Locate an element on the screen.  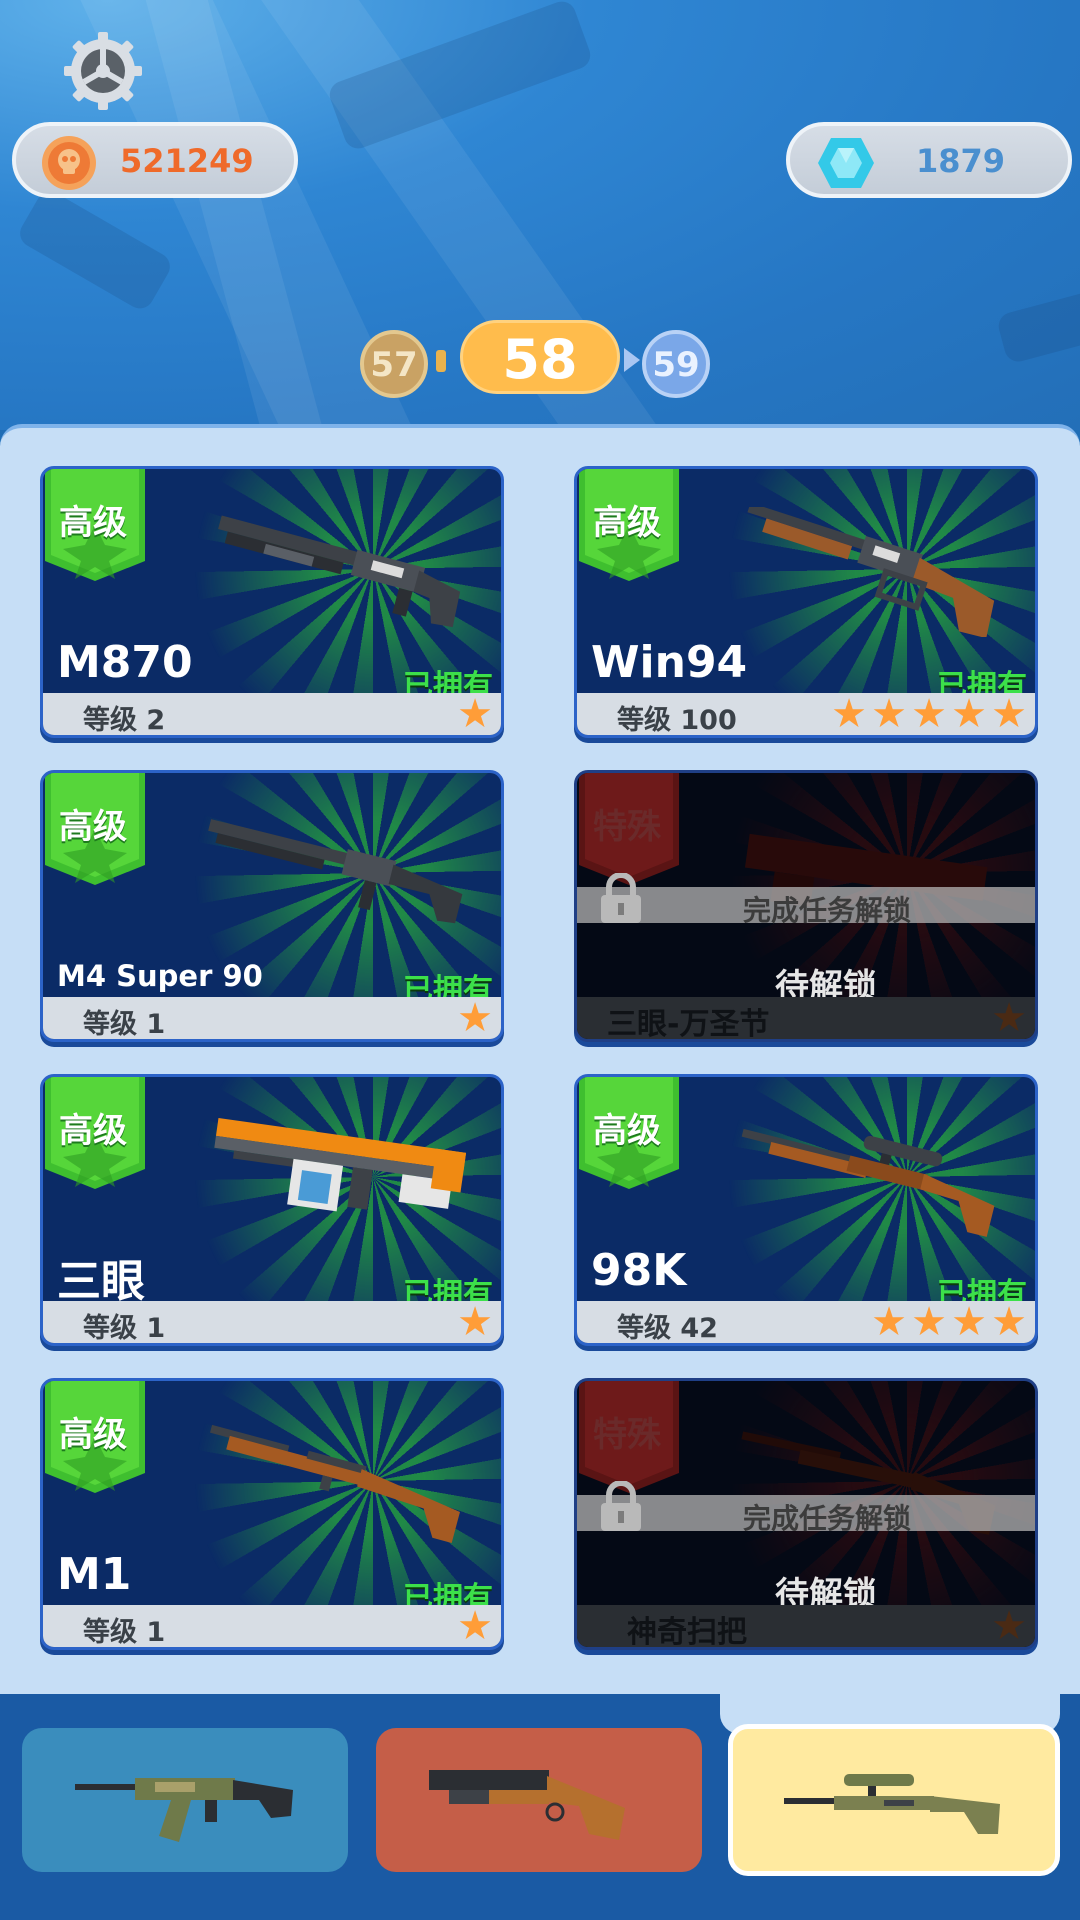
tab-sniper-rifles is located at coordinates (894, 1800).